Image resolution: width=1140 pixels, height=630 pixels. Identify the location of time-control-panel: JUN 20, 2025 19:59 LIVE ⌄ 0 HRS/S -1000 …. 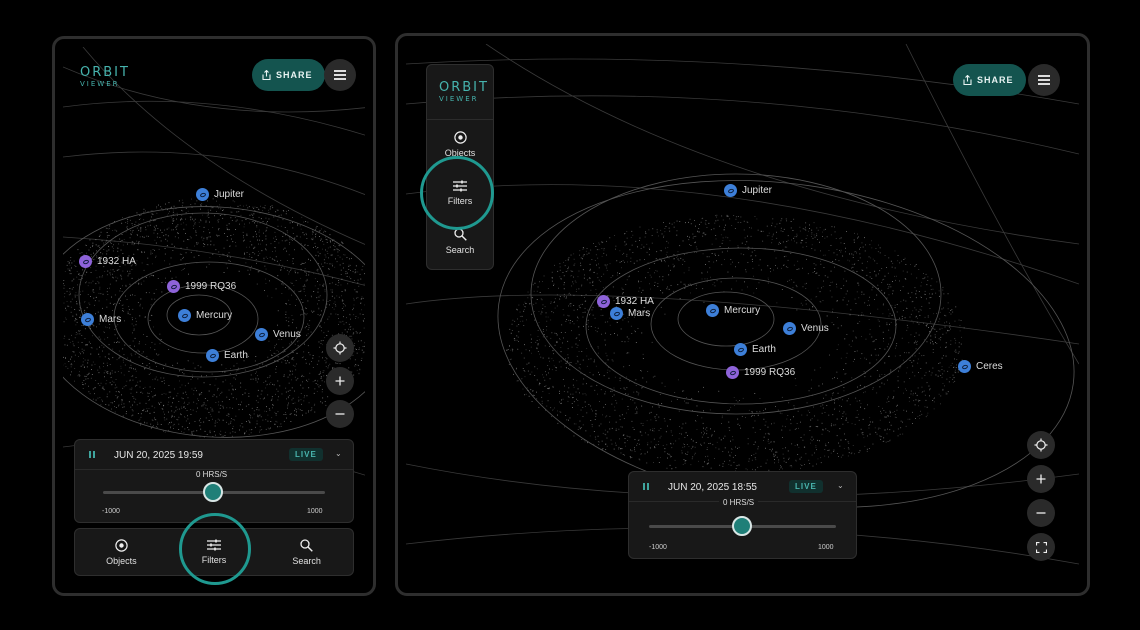
(214, 481).